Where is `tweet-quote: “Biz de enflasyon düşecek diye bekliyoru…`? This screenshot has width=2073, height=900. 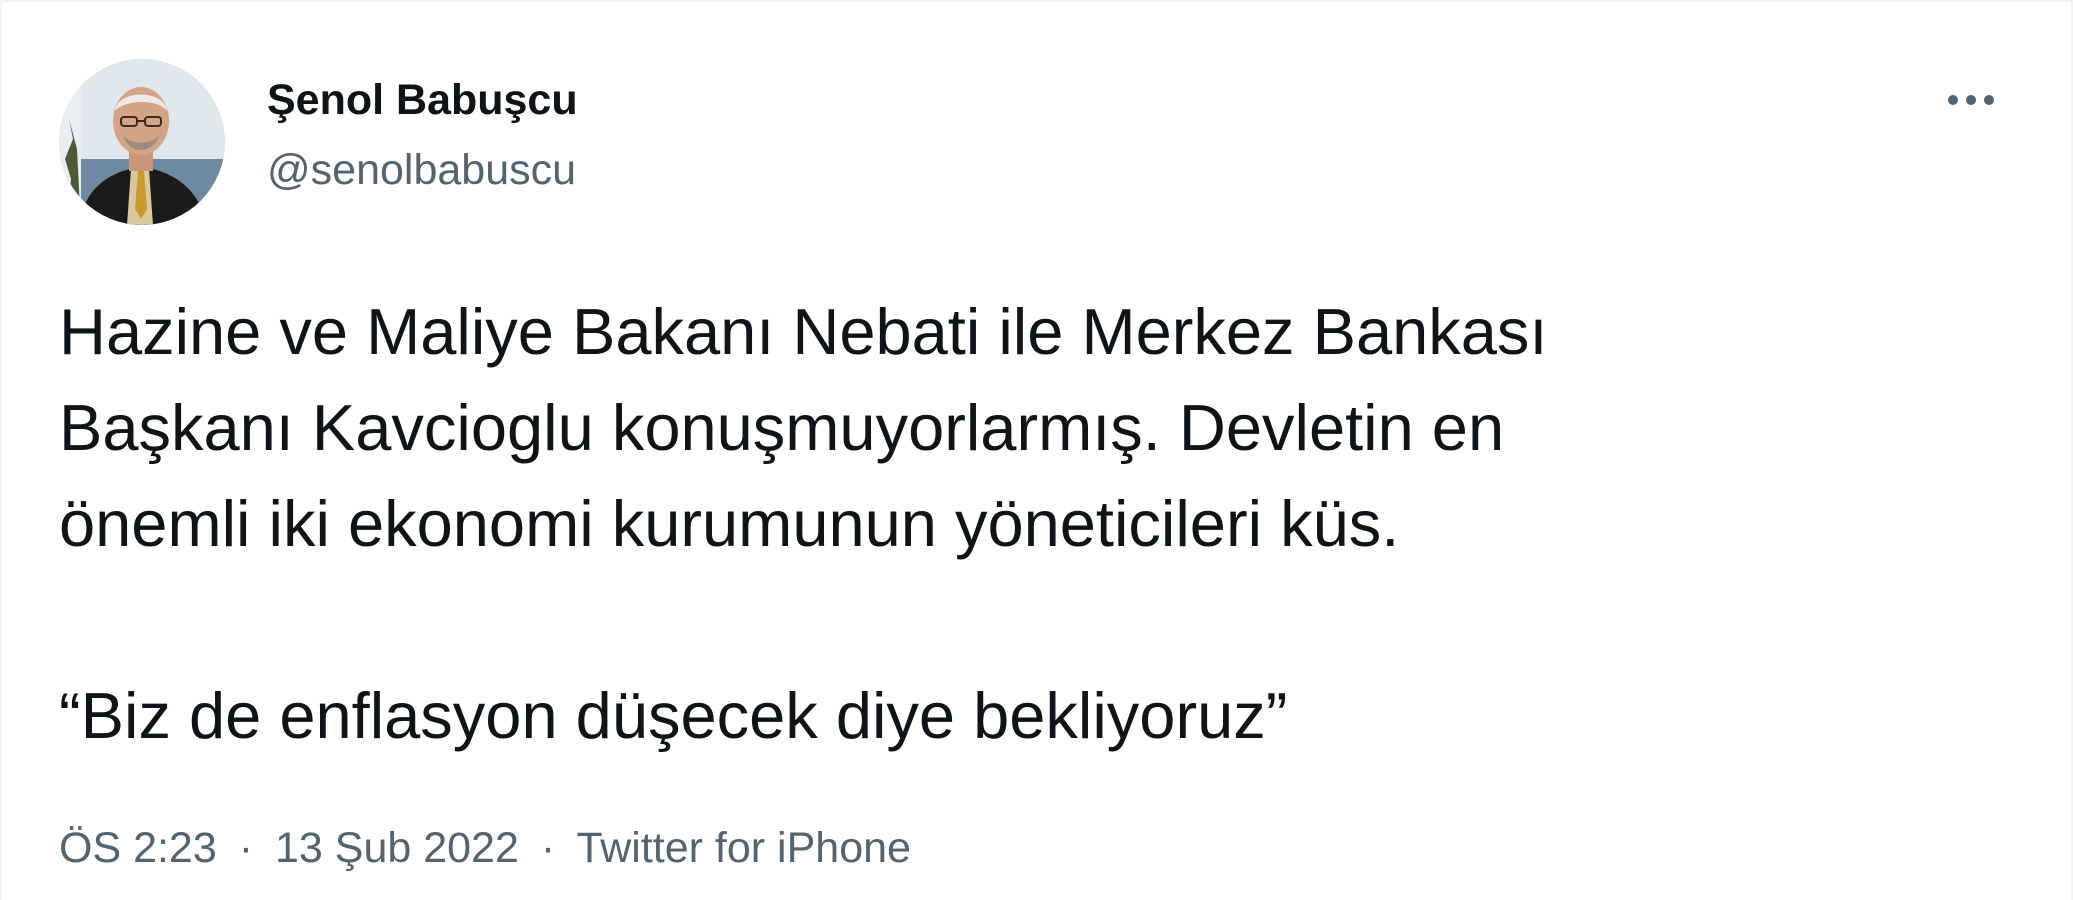 tweet-quote: “Biz de enflasyon düşecek diye bekliyoru… is located at coordinates (673, 715).